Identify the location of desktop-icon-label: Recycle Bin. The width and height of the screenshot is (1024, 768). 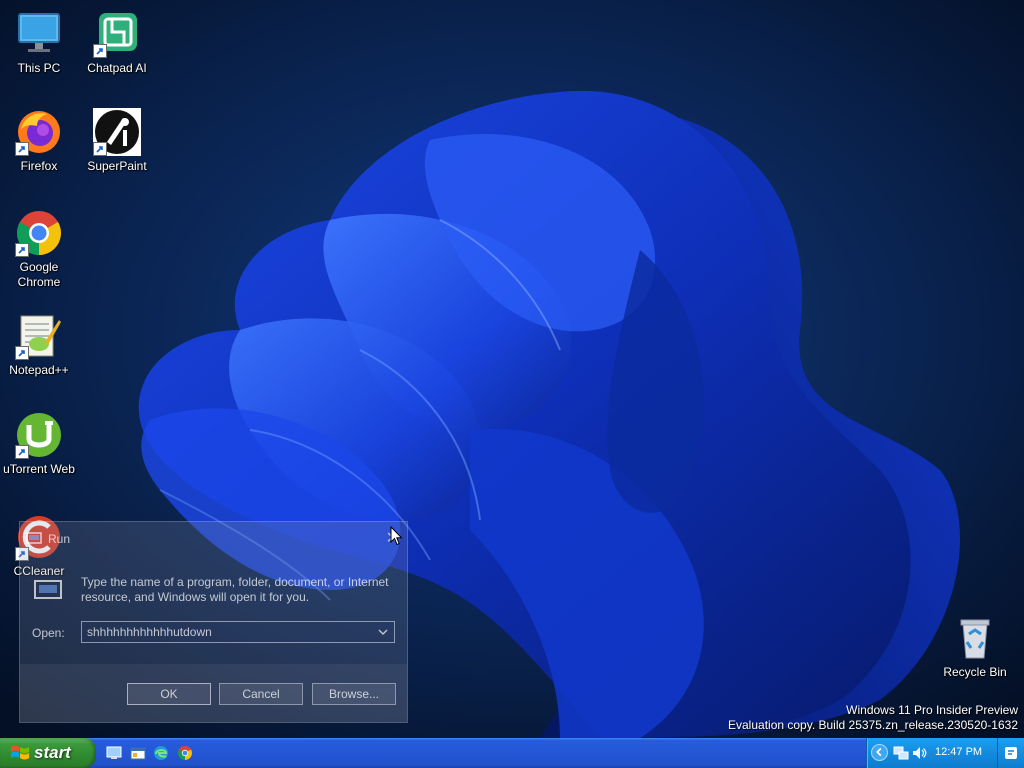
(975, 672).